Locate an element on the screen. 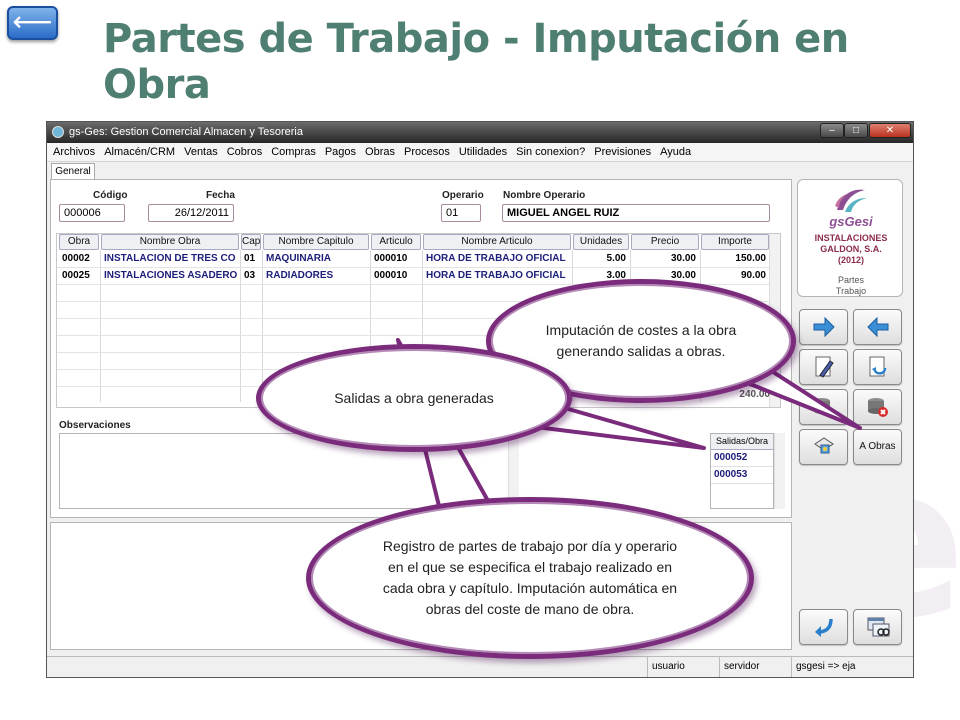 The width and height of the screenshot is (960, 720). callout-salidas: Salidas a obra generadas is located at coordinates (414, 398).